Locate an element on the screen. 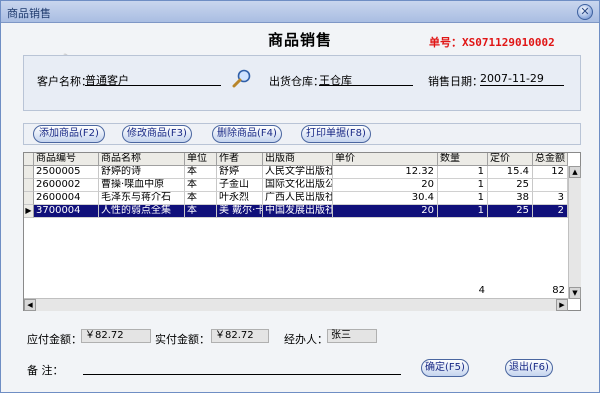  column-header: 作者 is located at coordinates (240, 159).